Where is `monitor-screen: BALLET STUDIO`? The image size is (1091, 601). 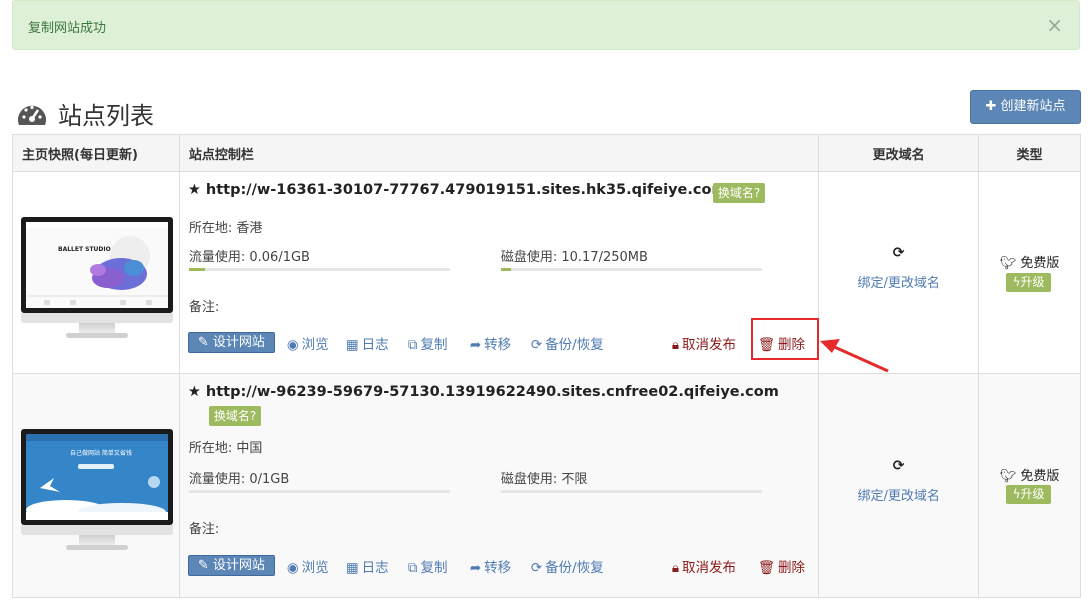 monitor-screen: BALLET STUDIO is located at coordinates (97, 265).